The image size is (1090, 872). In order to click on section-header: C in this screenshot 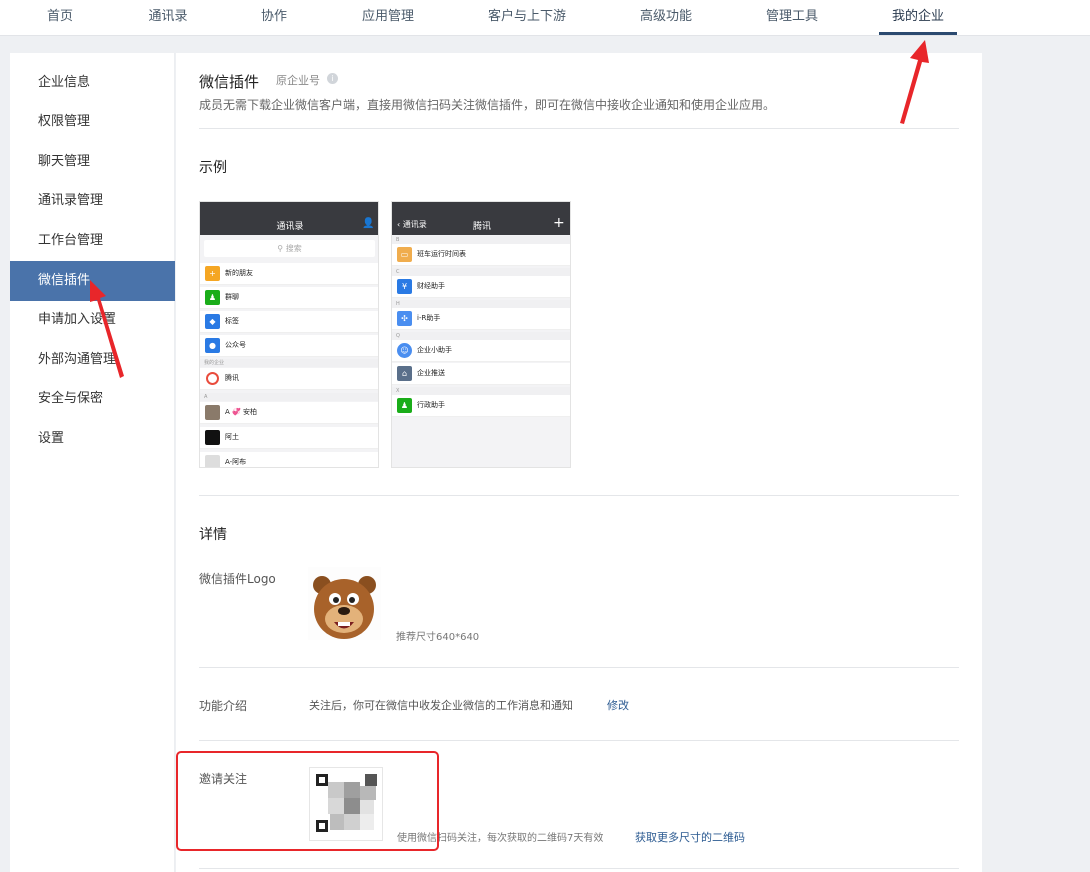, I will do `click(481, 272)`.